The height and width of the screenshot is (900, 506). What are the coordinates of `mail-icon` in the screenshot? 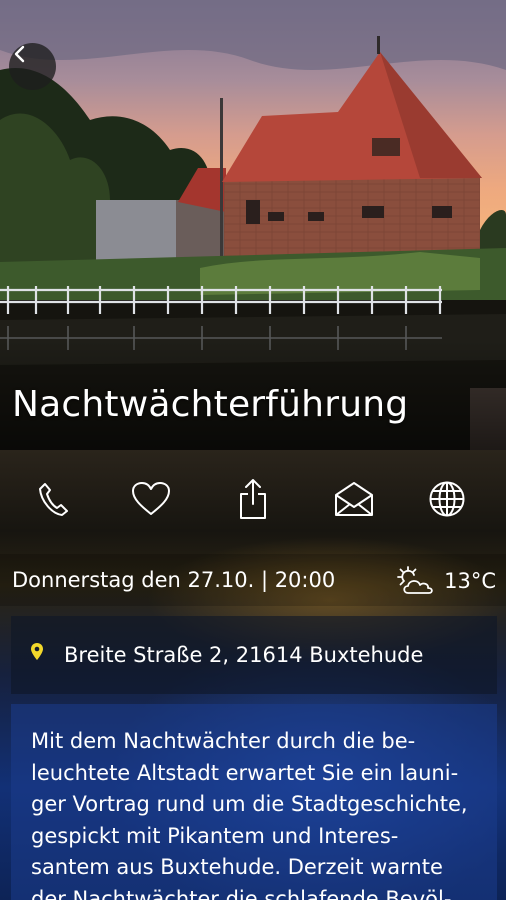 It's located at (354, 499).